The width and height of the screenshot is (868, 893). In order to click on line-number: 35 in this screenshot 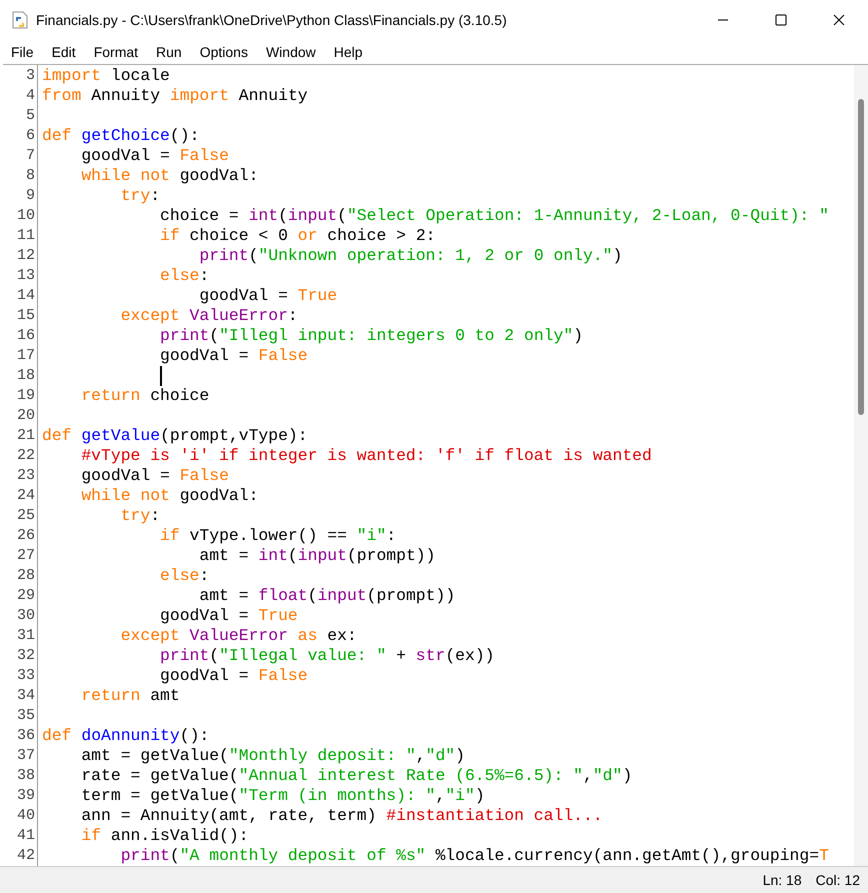, I will do `click(26, 716)`.